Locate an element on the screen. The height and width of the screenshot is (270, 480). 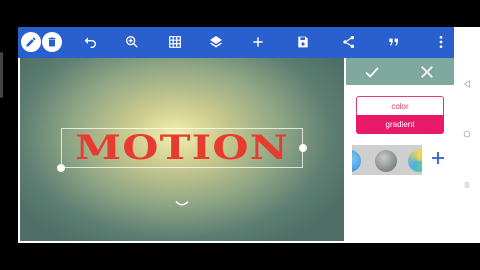
back-button is located at coordinates (467, 84).